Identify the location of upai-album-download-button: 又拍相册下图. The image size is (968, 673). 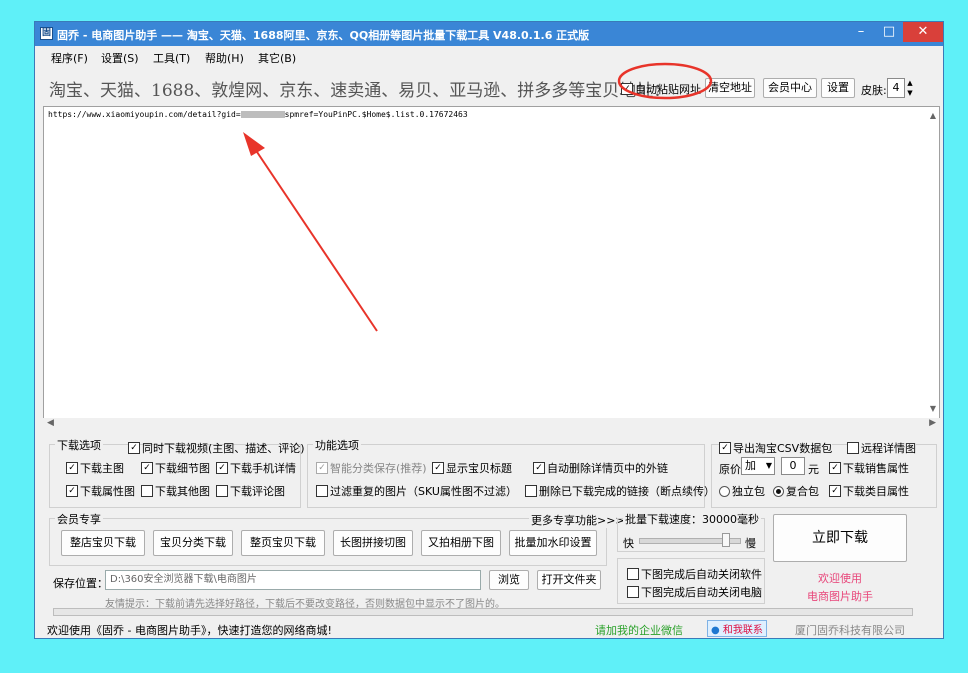
(461, 543).